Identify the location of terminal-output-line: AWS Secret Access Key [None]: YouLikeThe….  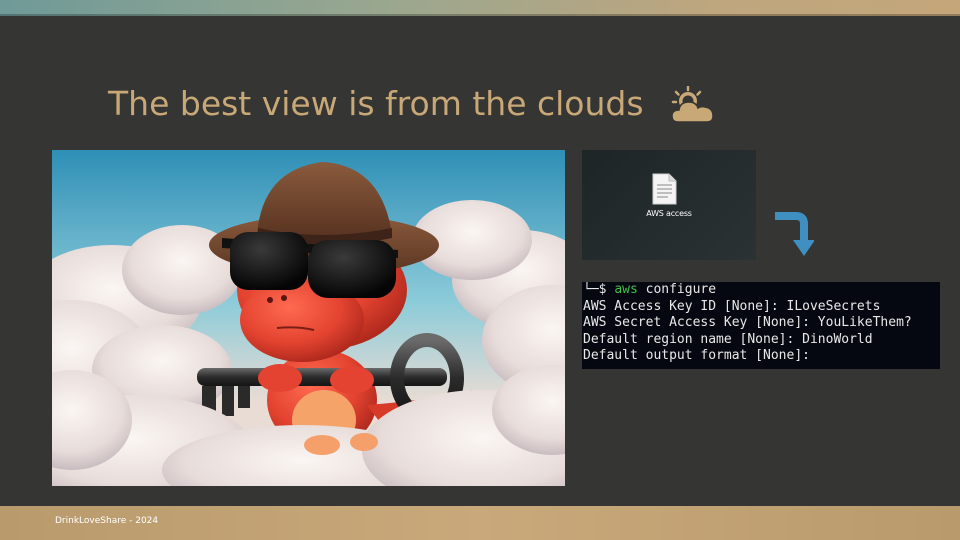
(747, 322).